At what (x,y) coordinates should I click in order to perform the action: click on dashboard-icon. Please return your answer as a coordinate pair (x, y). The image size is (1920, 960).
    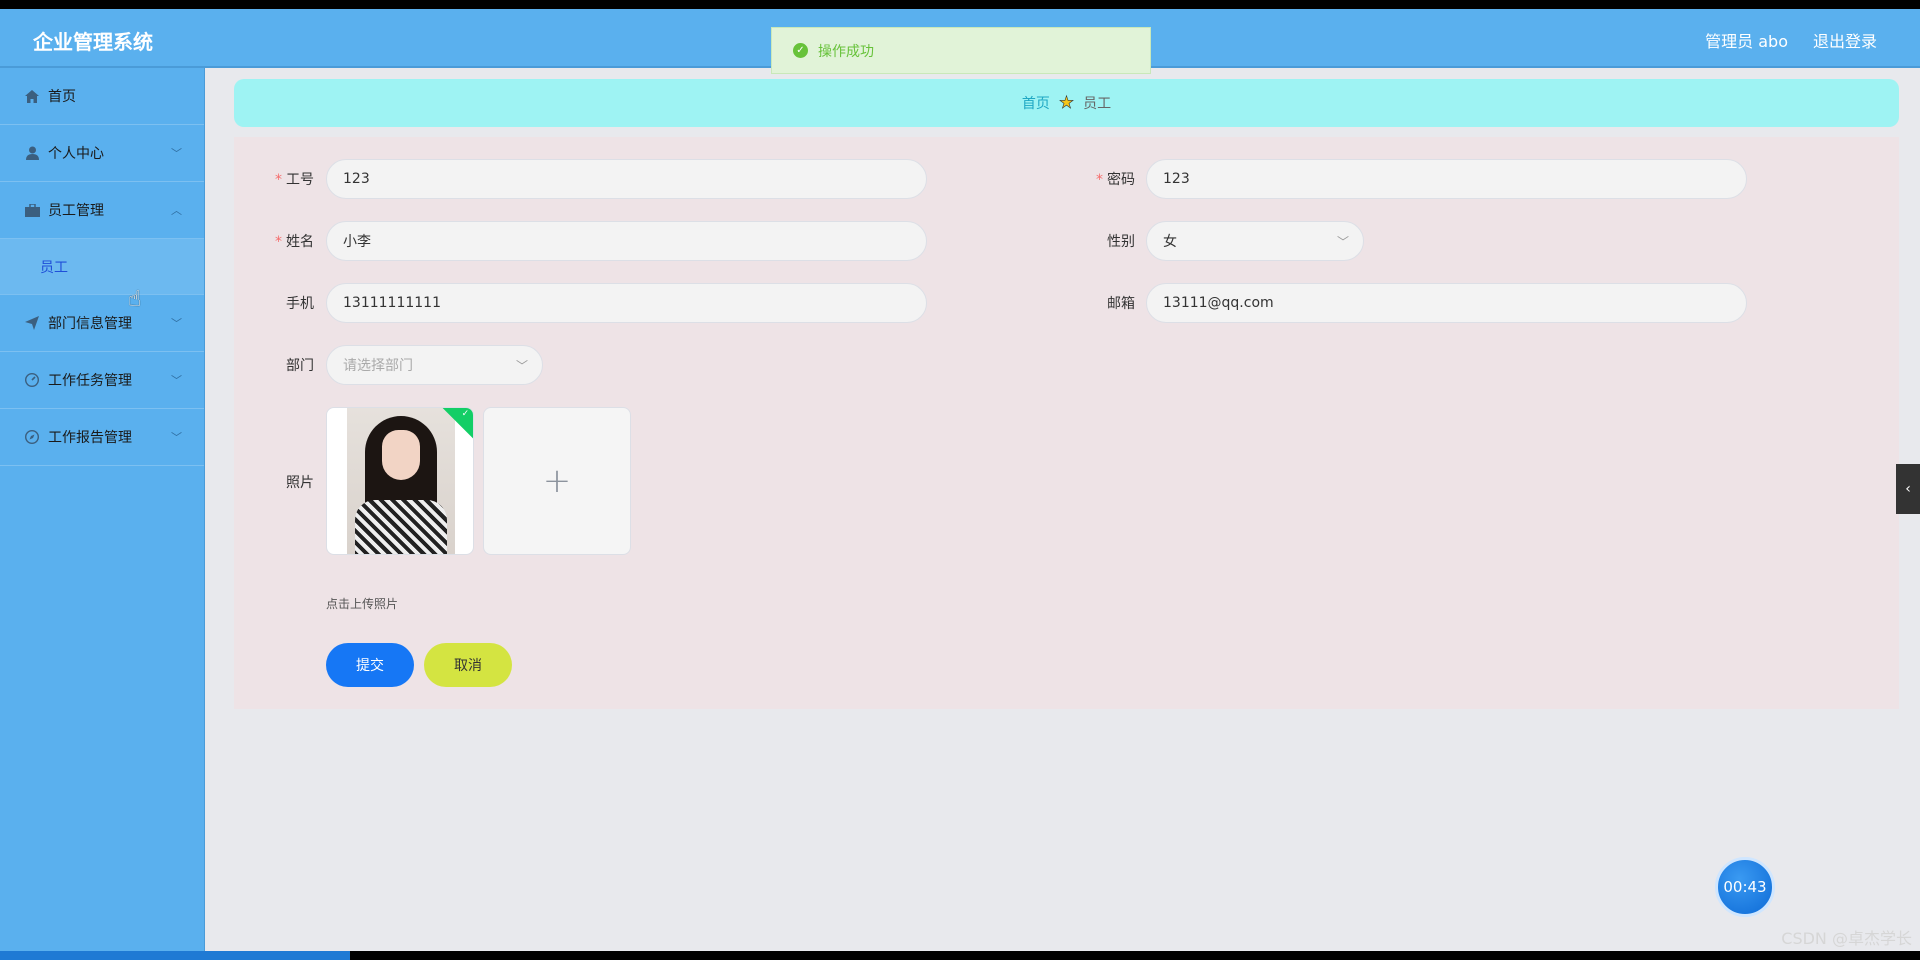
    Looking at the image, I should click on (32, 380).